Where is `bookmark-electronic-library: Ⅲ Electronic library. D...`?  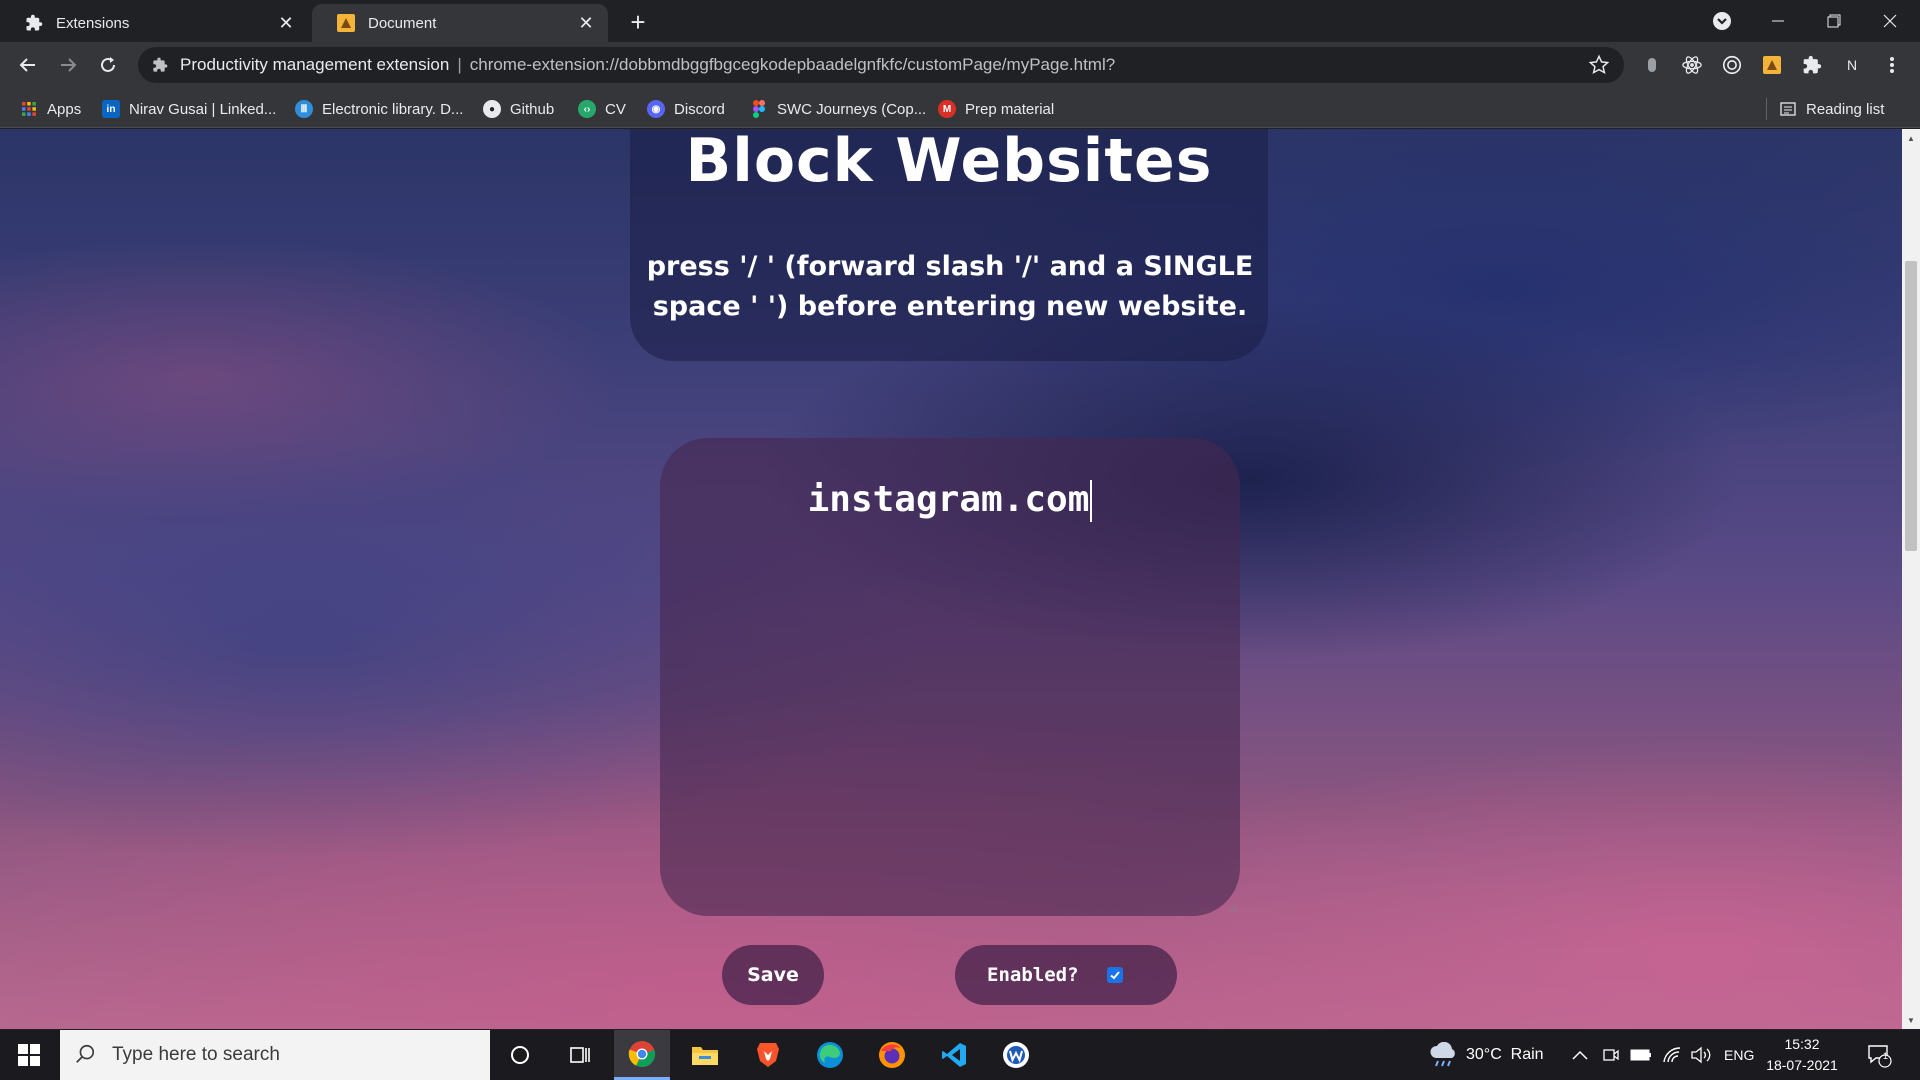
bookmark-electronic-library: Ⅲ Electronic library. D... is located at coordinates (379, 109).